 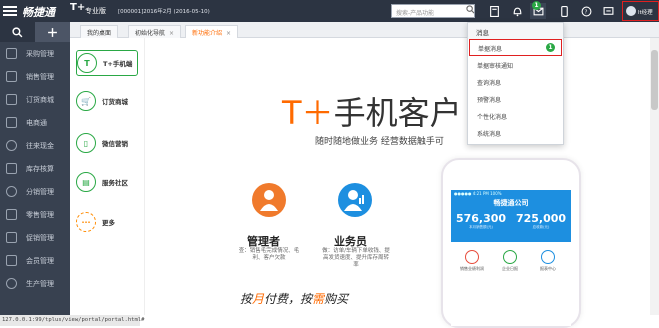 What do you see at coordinates (40, 76) in the screenshot?
I see `sidebar-item-label: 销售管理` at bounding box center [40, 76].